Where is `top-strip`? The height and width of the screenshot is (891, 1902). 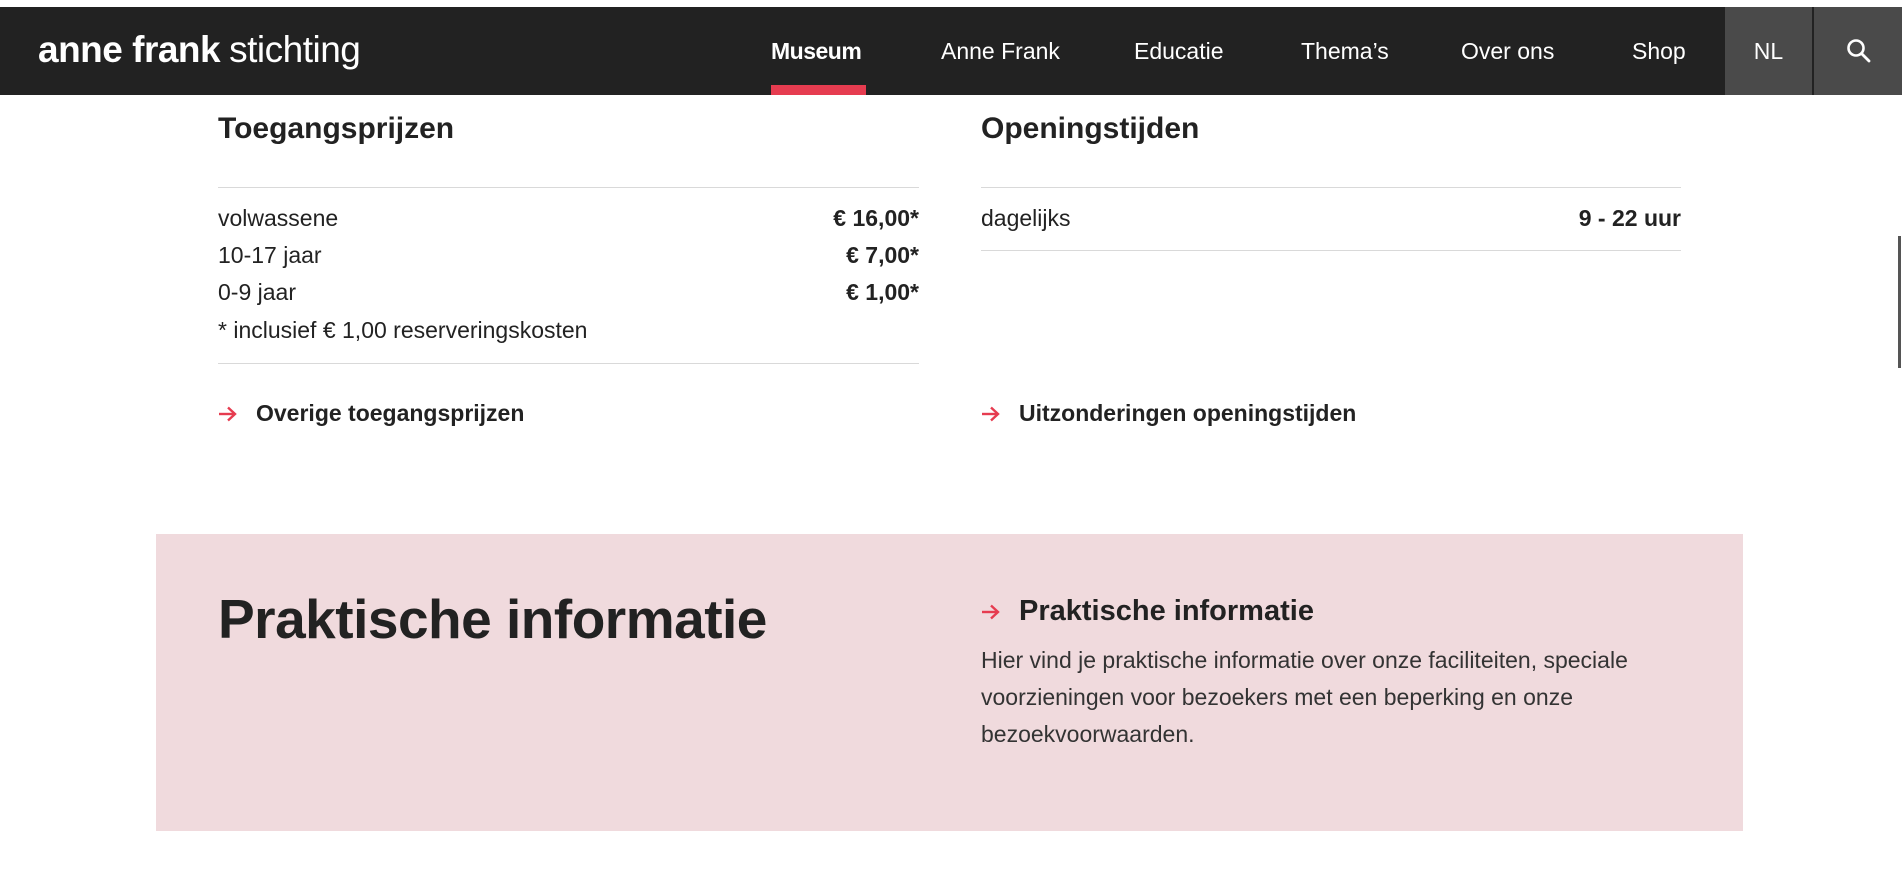
top-strip is located at coordinates (951, 3).